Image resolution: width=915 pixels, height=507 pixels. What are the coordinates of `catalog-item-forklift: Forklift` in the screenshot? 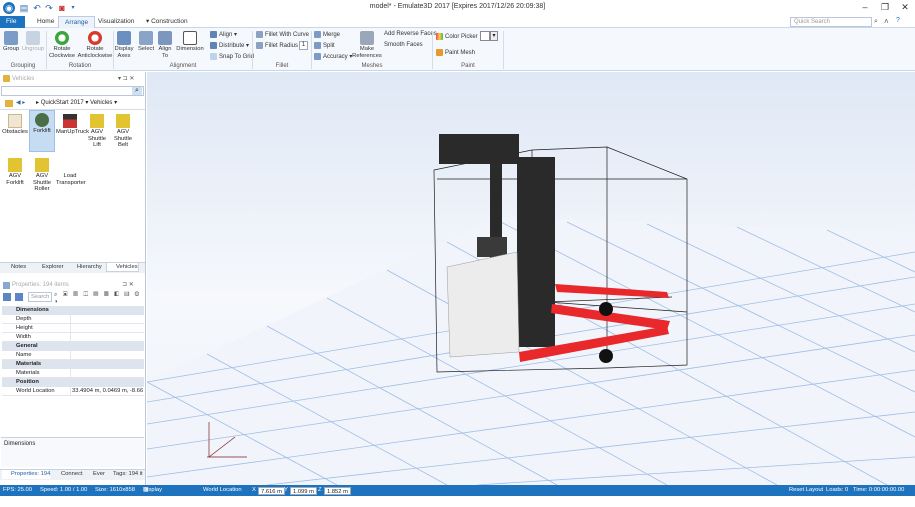 It's located at (42, 131).